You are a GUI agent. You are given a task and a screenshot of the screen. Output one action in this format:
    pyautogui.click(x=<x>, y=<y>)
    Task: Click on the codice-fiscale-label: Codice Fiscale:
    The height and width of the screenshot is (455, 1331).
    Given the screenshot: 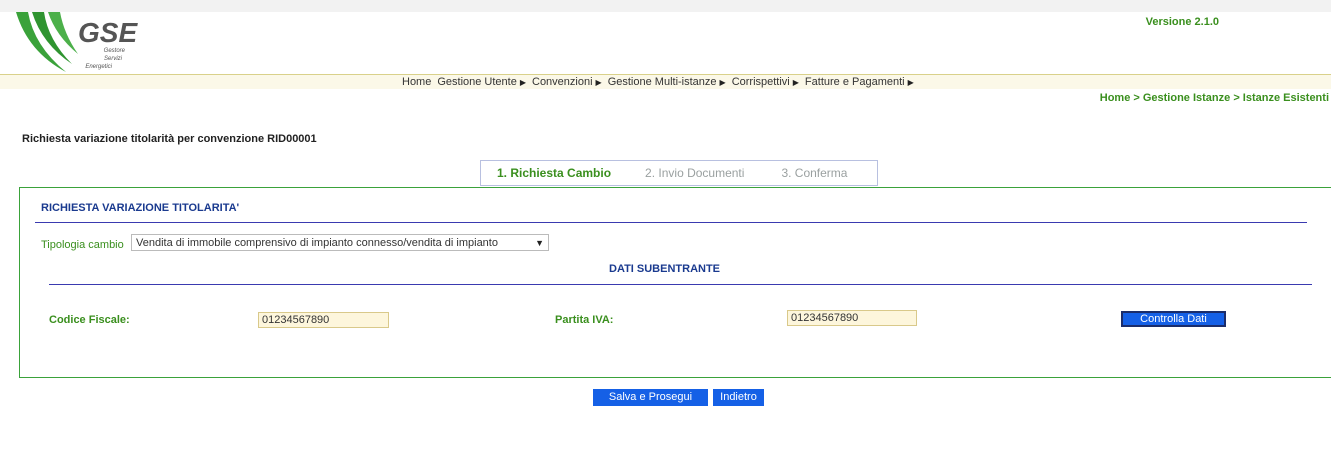 What is the action you would take?
    pyautogui.click(x=89, y=320)
    